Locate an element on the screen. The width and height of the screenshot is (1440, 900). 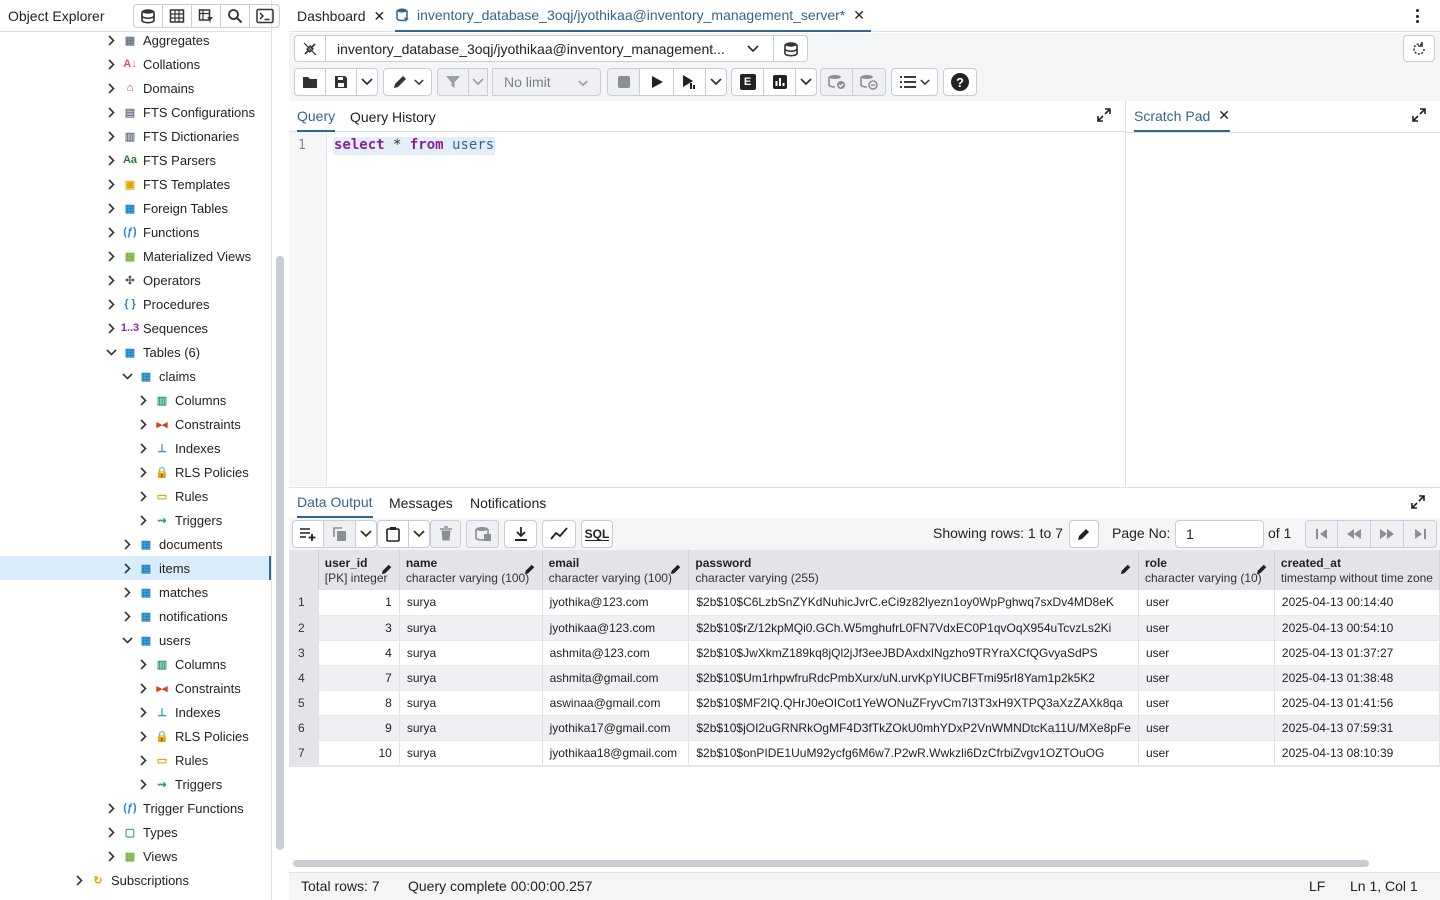
cell-created-at: 2025-04-13 07:59:31 is located at coordinates (1357, 728).